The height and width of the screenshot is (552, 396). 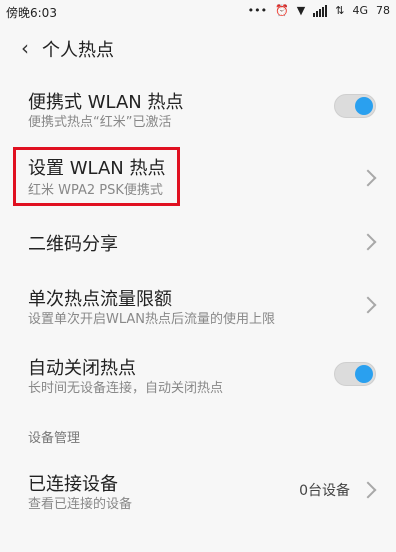 I want to click on row-portable-hotspot: 便携式 WLAN 热点 便携式热点“红米”已激活, so click(x=198, y=112).